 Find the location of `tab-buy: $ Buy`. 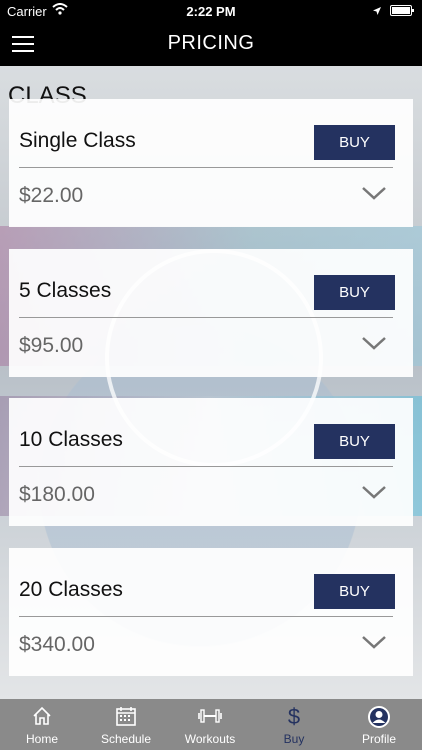

tab-buy: $ Buy is located at coordinates (294, 724).